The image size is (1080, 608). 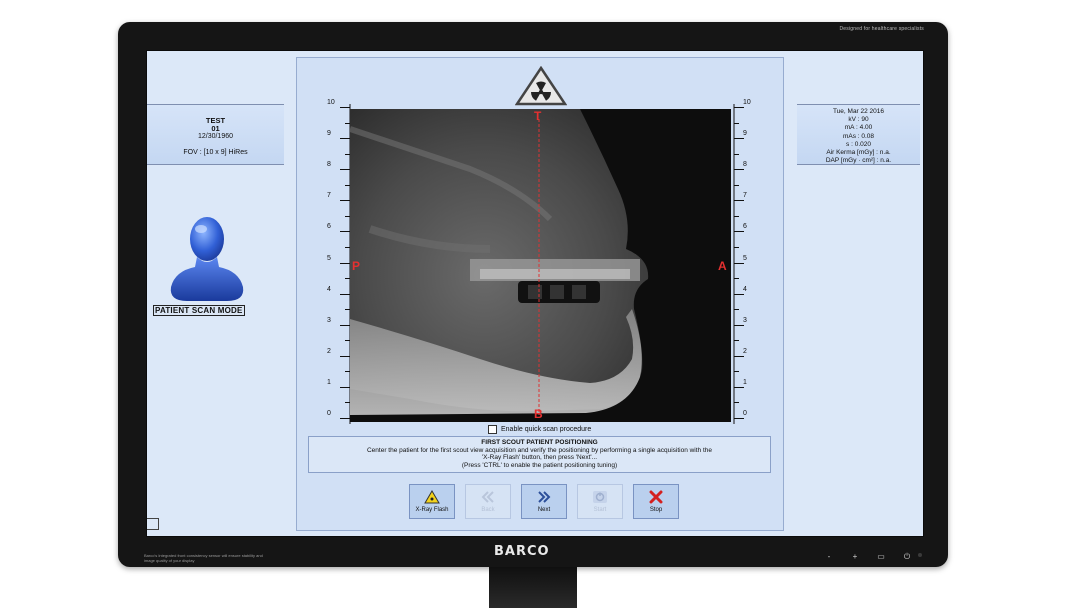 What do you see at coordinates (432, 501) in the screenshot?
I see `xray-flash-button: X-Ray Flash` at bounding box center [432, 501].